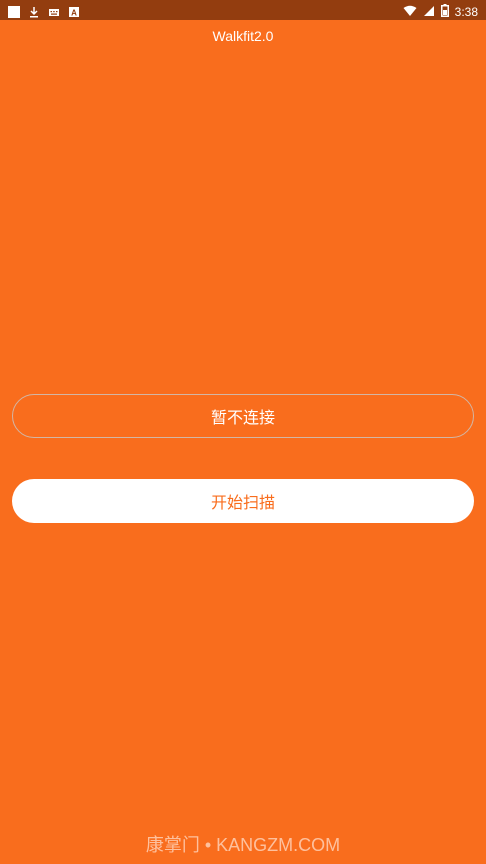  I want to click on start-scan-label: 开始扫描, so click(242, 502).